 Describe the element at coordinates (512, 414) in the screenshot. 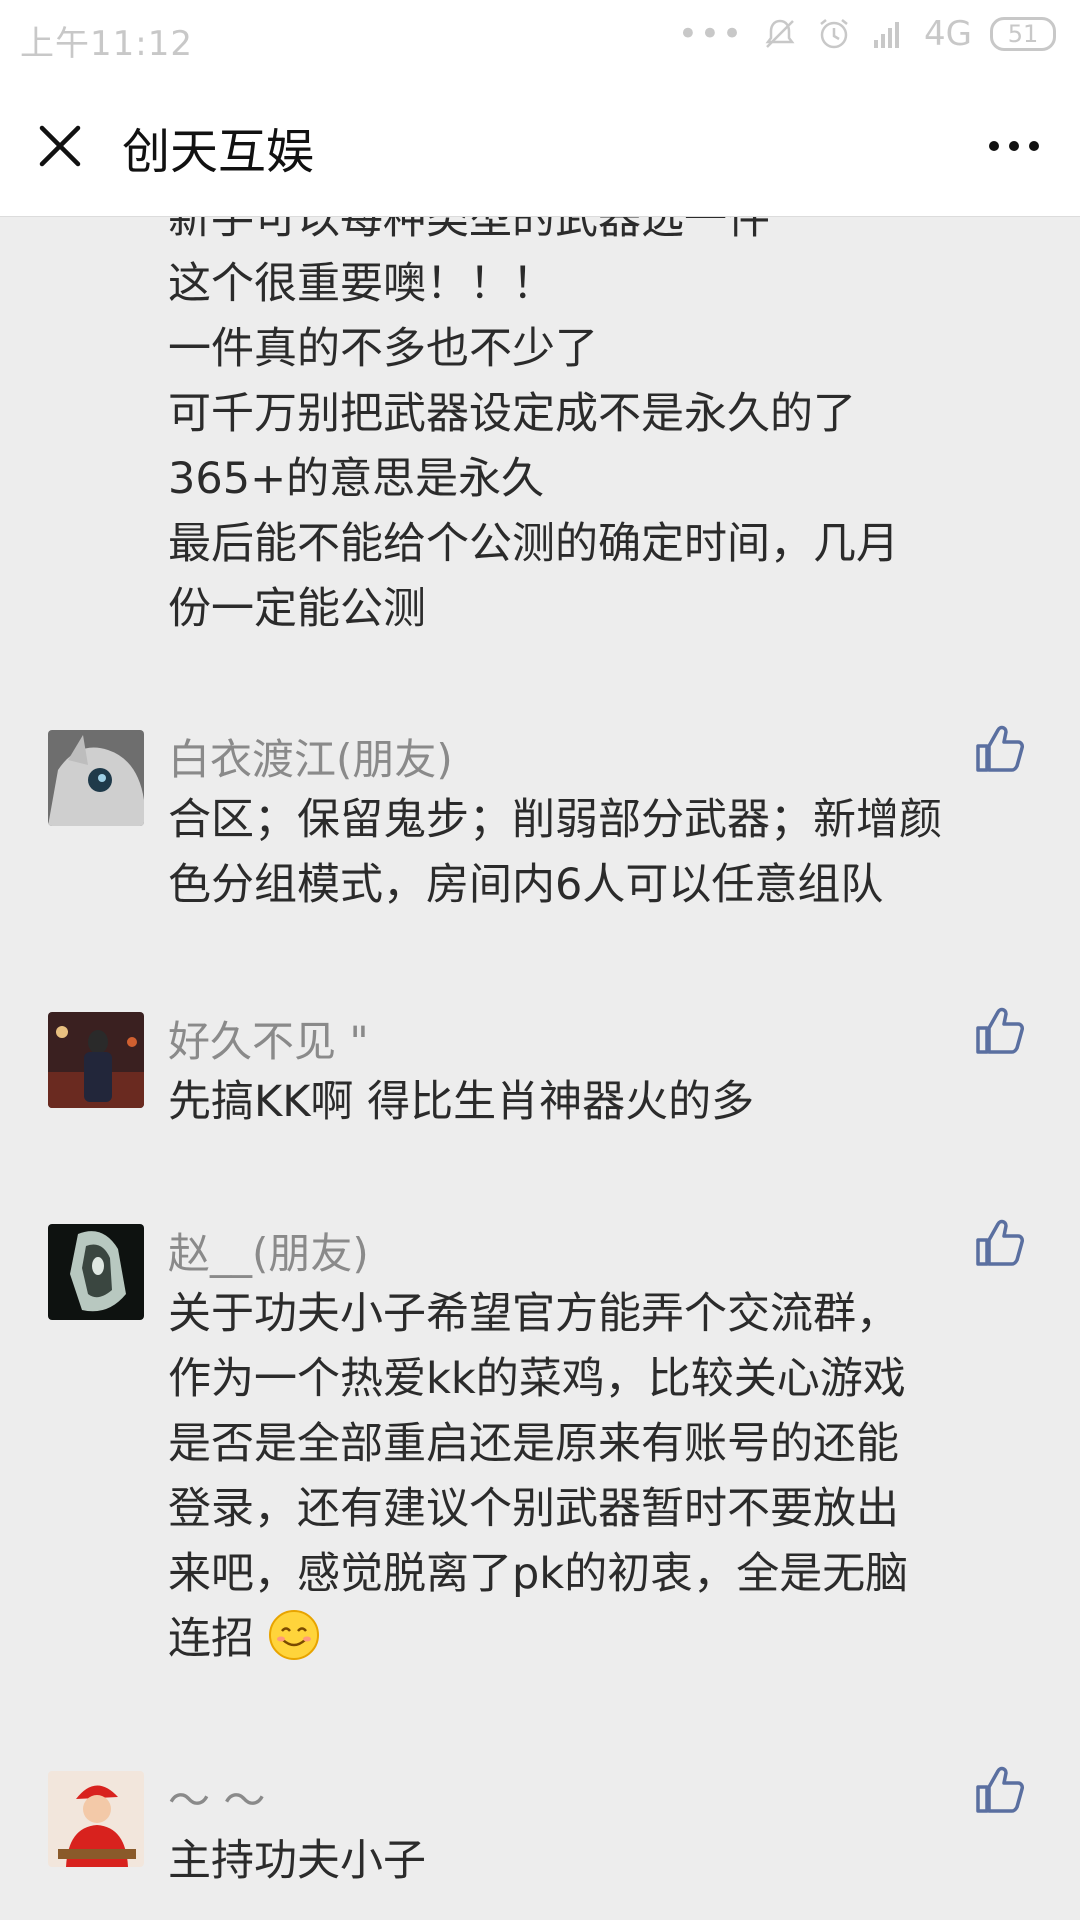

I see `comment-line: 可千万别把武器设定成不是永久的了` at that location.